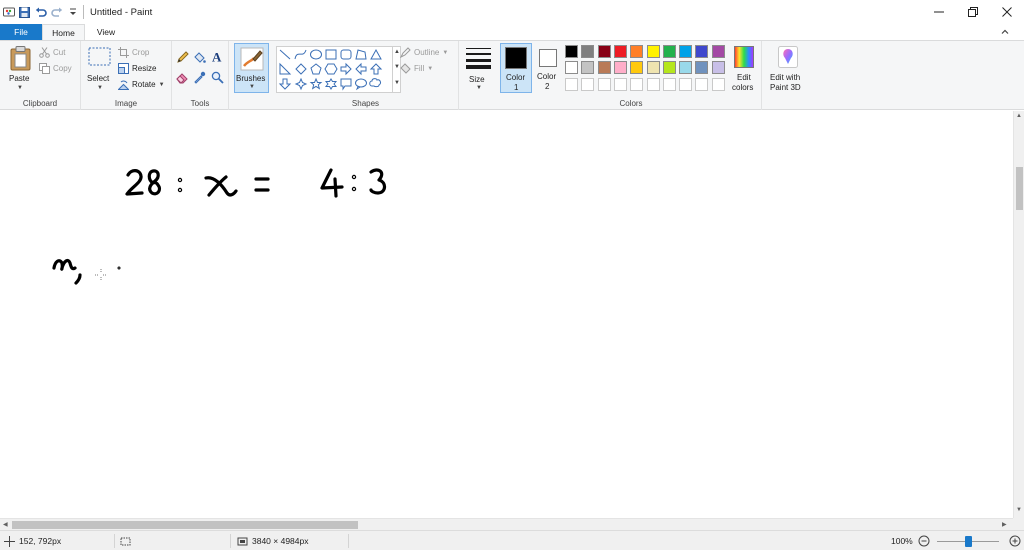 This screenshot has height=550, width=1024. What do you see at coordinates (1005, 32) in the screenshot?
I see `chevron-up-icon` at bounding box center [1005, 32].